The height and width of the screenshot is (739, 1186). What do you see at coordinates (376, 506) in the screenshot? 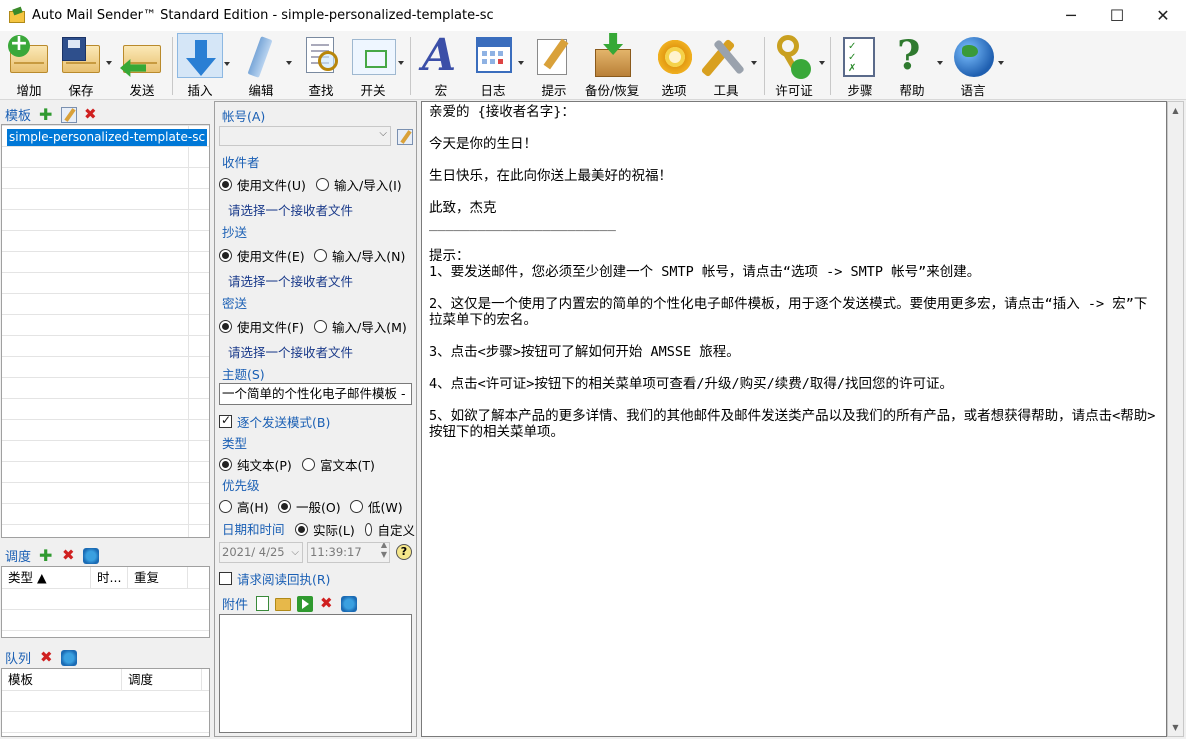
I see `priority-low-radio: 低(W)` at bounding box center [376, 506].